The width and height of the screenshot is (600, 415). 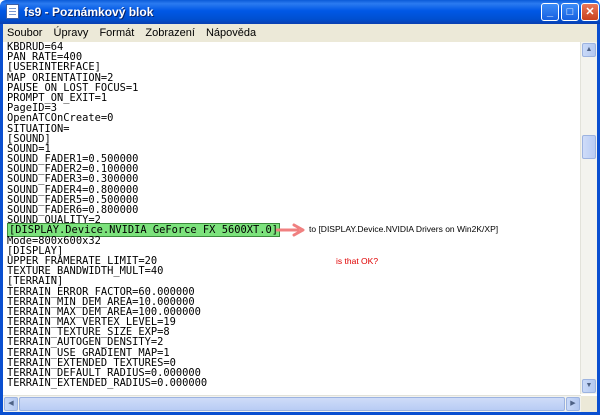 I want to click on arrow-right-icon, so click(x=290, y=230).